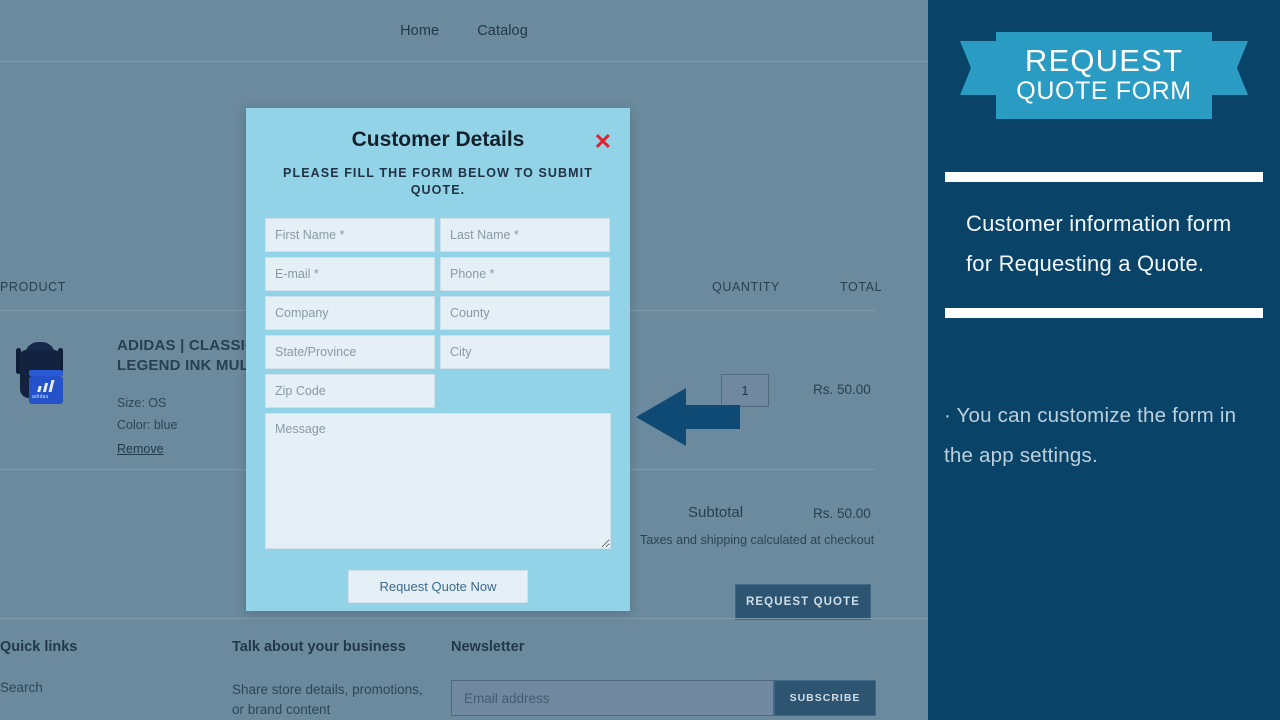  Describe the element at coordinates (711, 417) in the screenshot. I see `arrow-shaft` at that location.